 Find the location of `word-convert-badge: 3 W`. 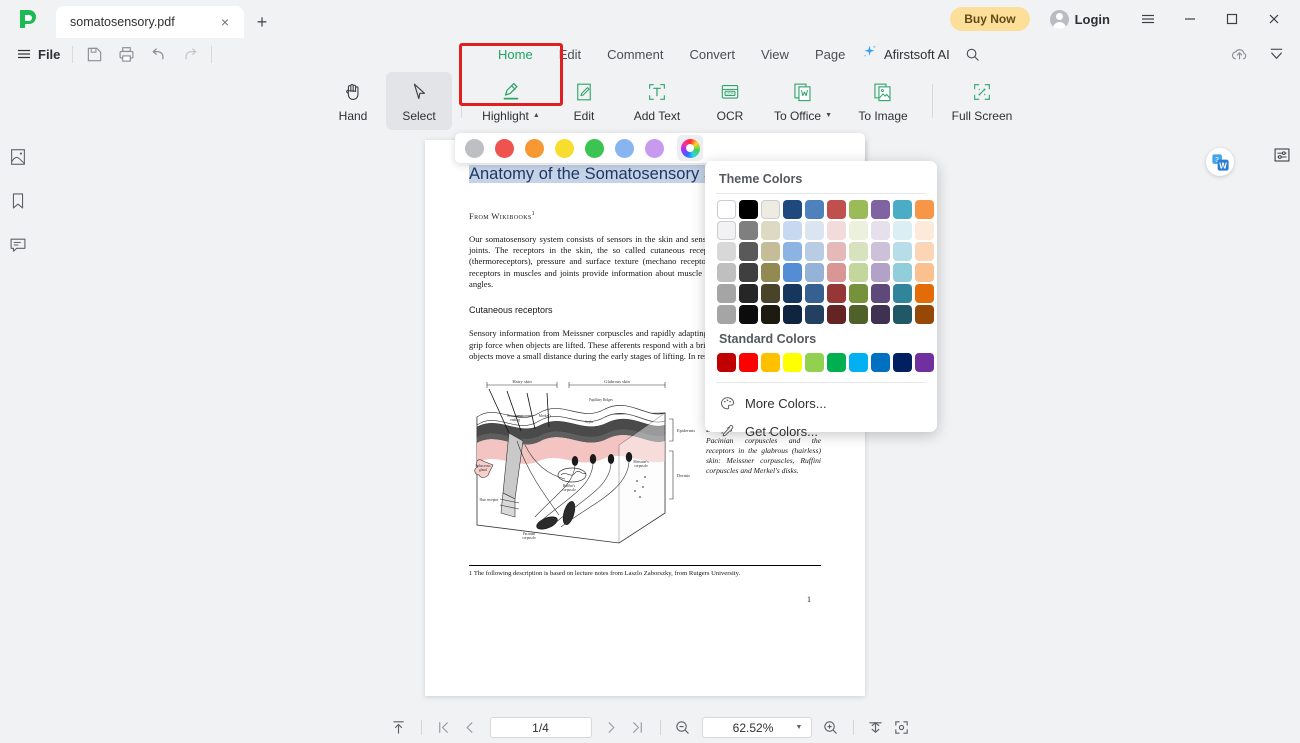

word-convert-badge: 3 W is located at coordinates (1220, 162).